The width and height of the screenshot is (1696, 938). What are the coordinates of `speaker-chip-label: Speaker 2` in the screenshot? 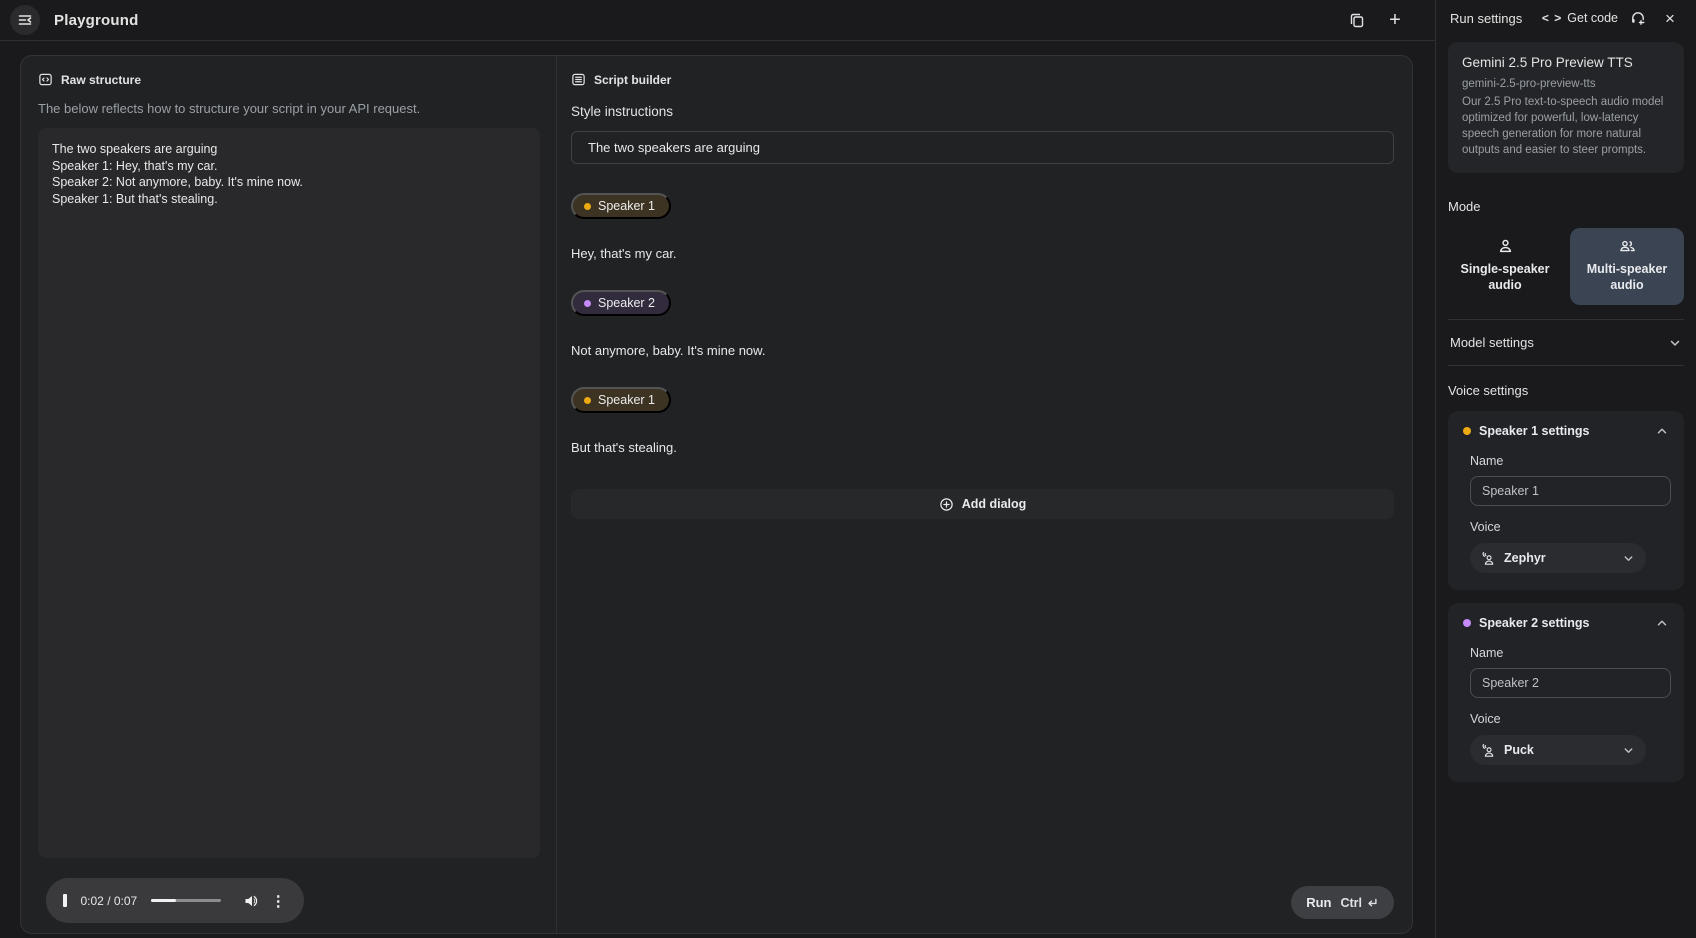 It's located at (626, 303).